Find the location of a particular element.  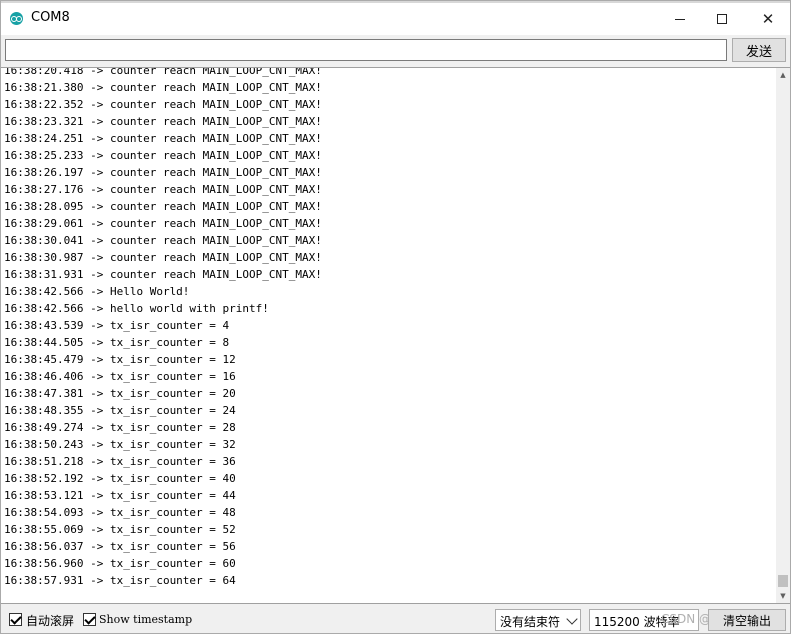

log-line: 16:38:52.192 -> tx_isr_counter = 40 is located at coordinates (120, 478).